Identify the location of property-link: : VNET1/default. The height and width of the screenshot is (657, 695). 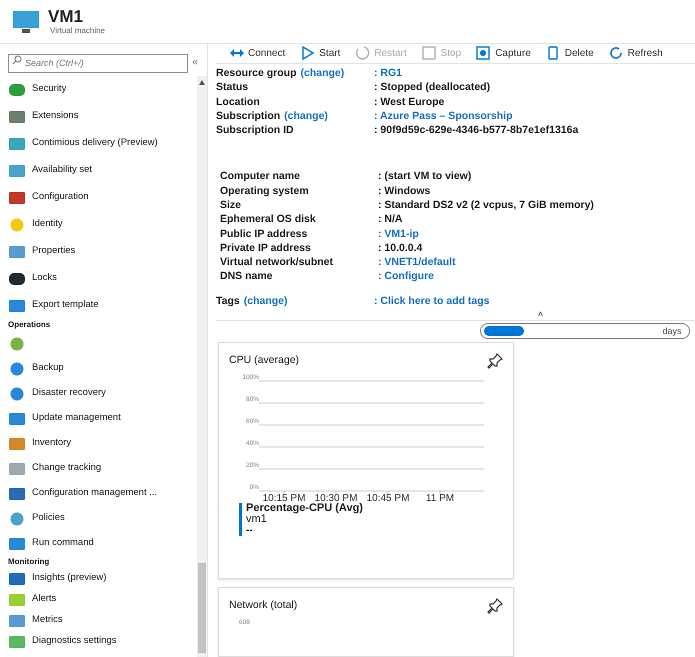
(417, 262).